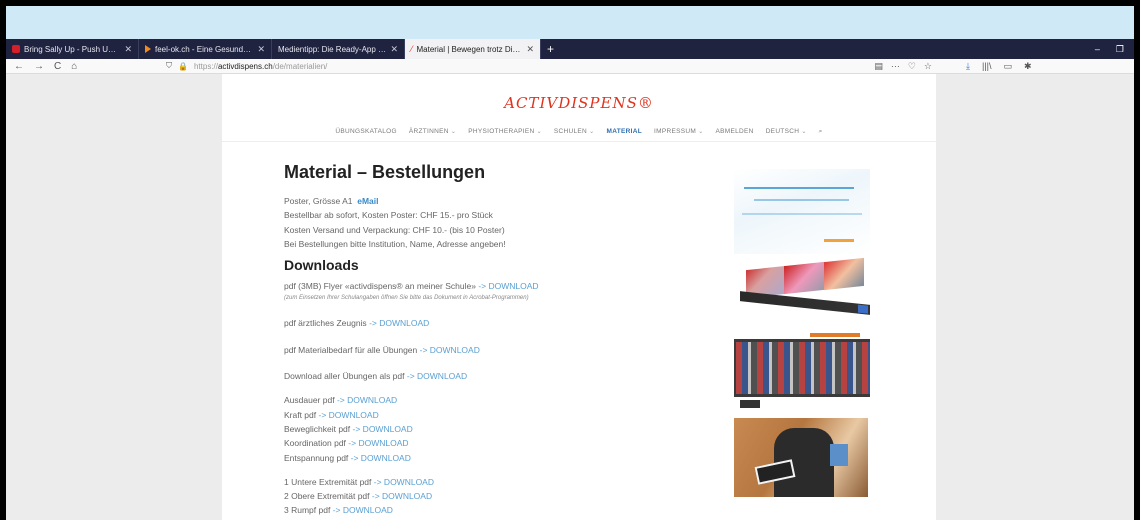  Describe the element at coordinates (550, 49) in the screenshot. I see `new-tab-button: +` at that location.